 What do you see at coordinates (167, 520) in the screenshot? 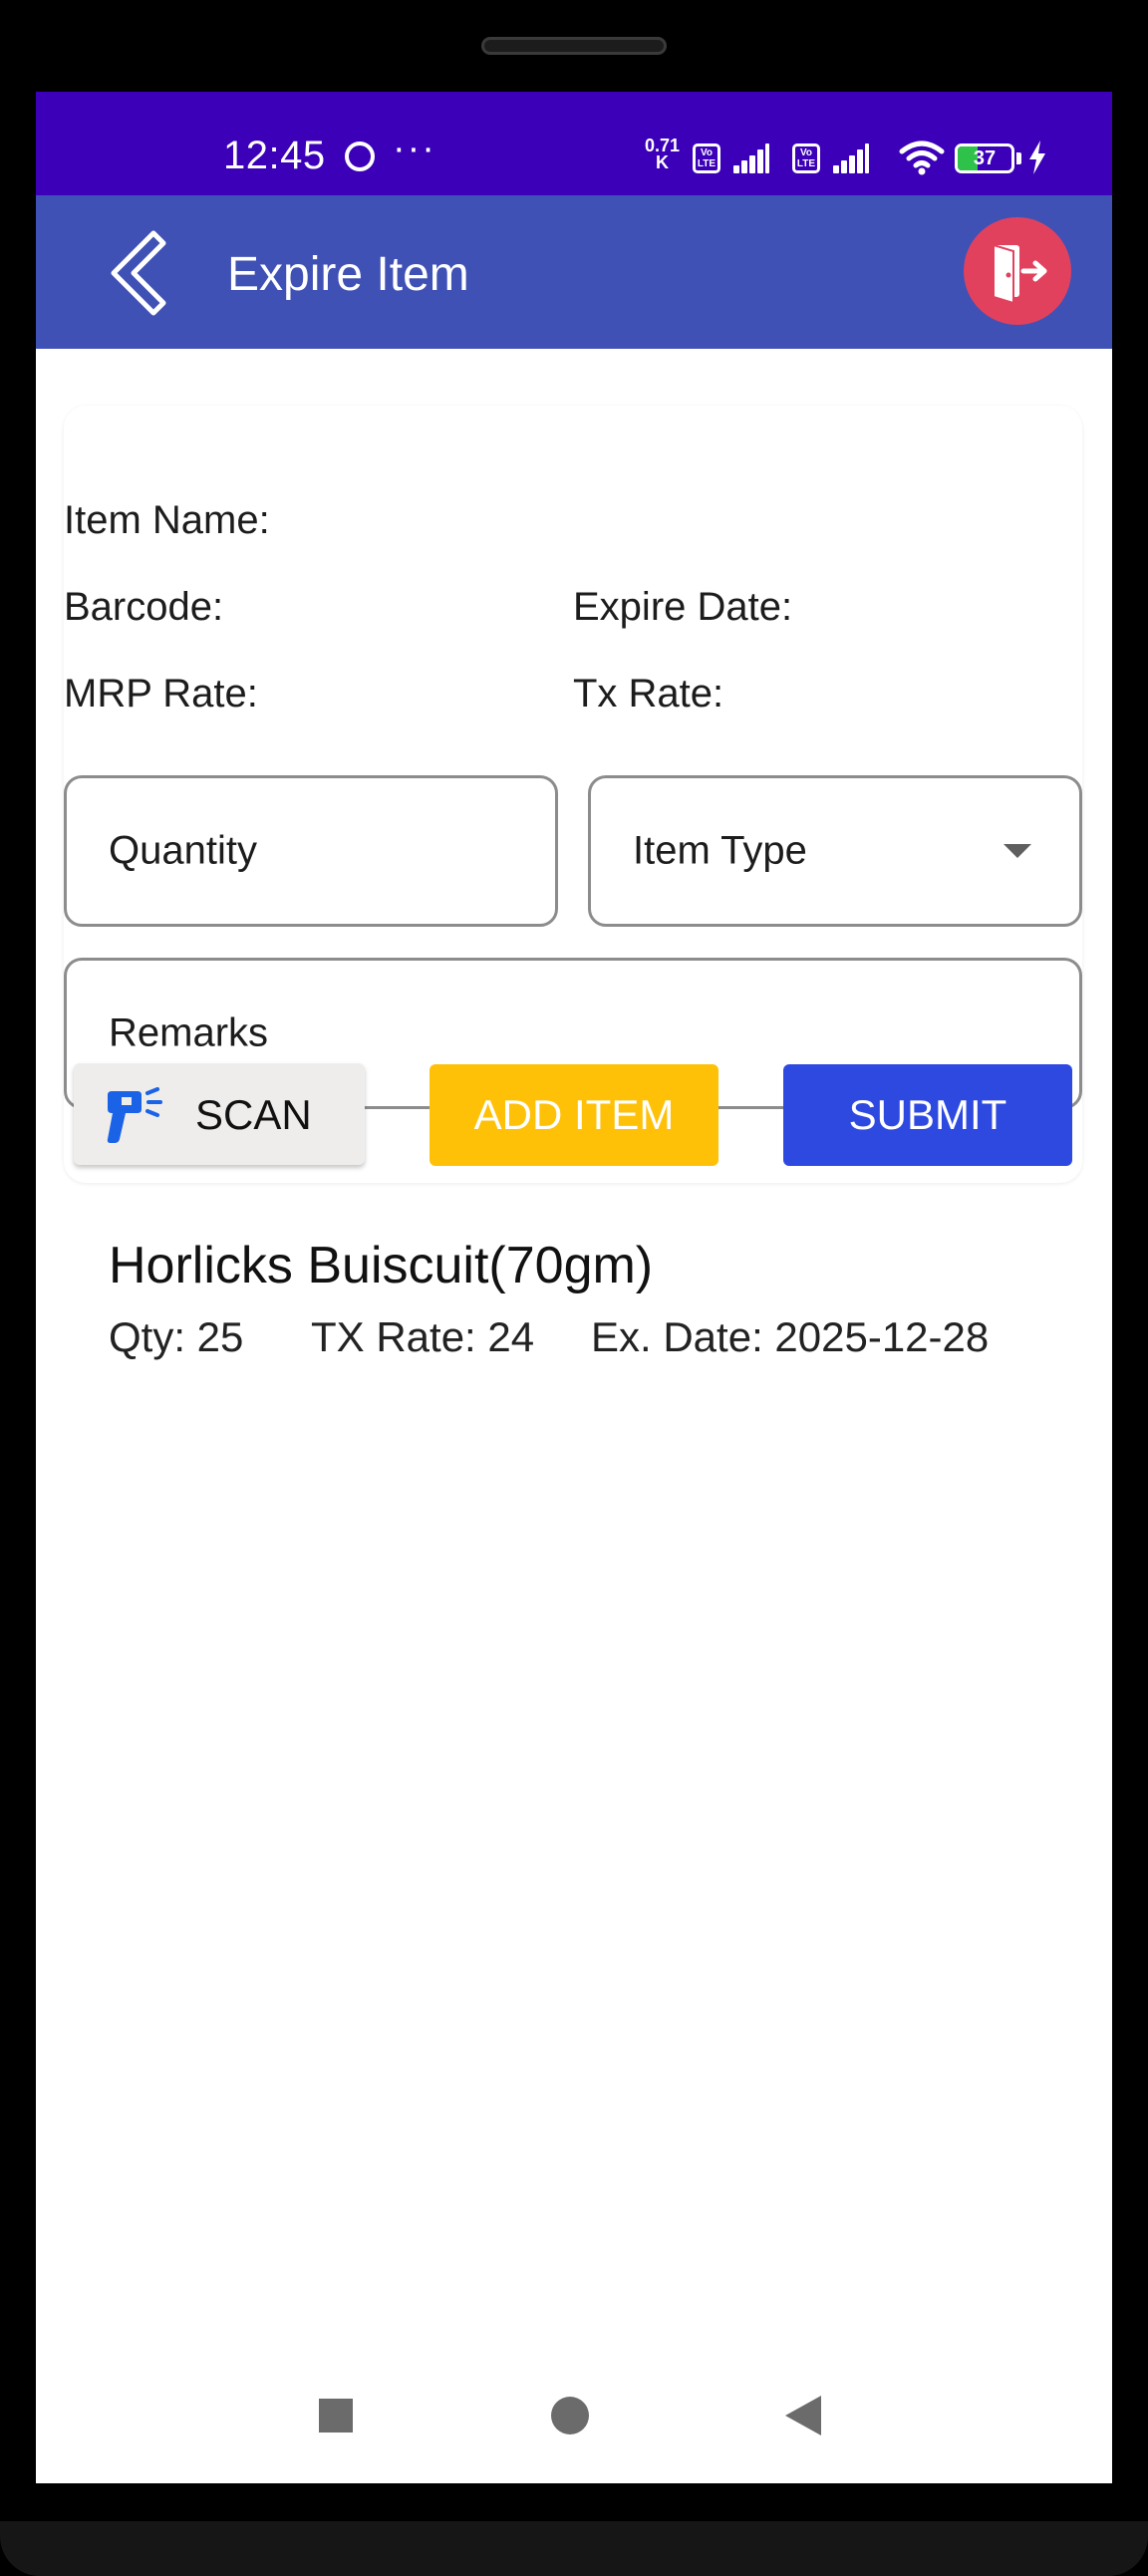
I see `item-name-label: Item Name:` at bounding box center [167, 520].